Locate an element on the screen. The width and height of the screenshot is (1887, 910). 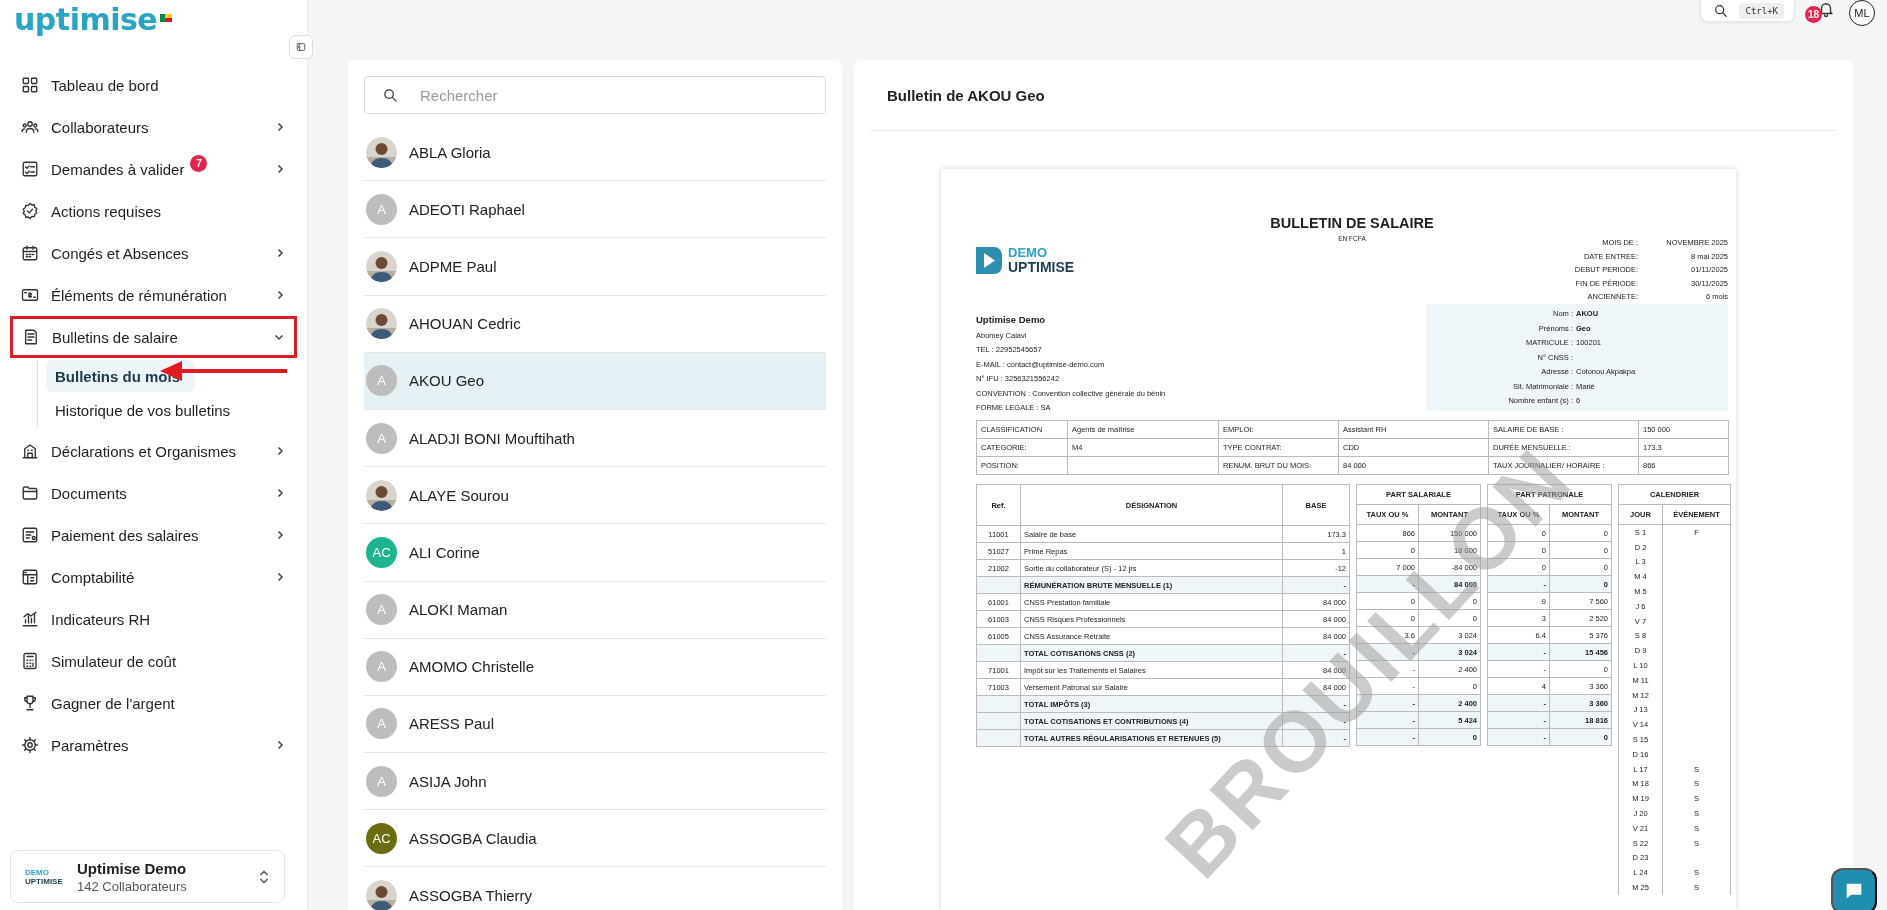
company-subtitle: 142 Collaborateurs is located at coordinates (132, 886).